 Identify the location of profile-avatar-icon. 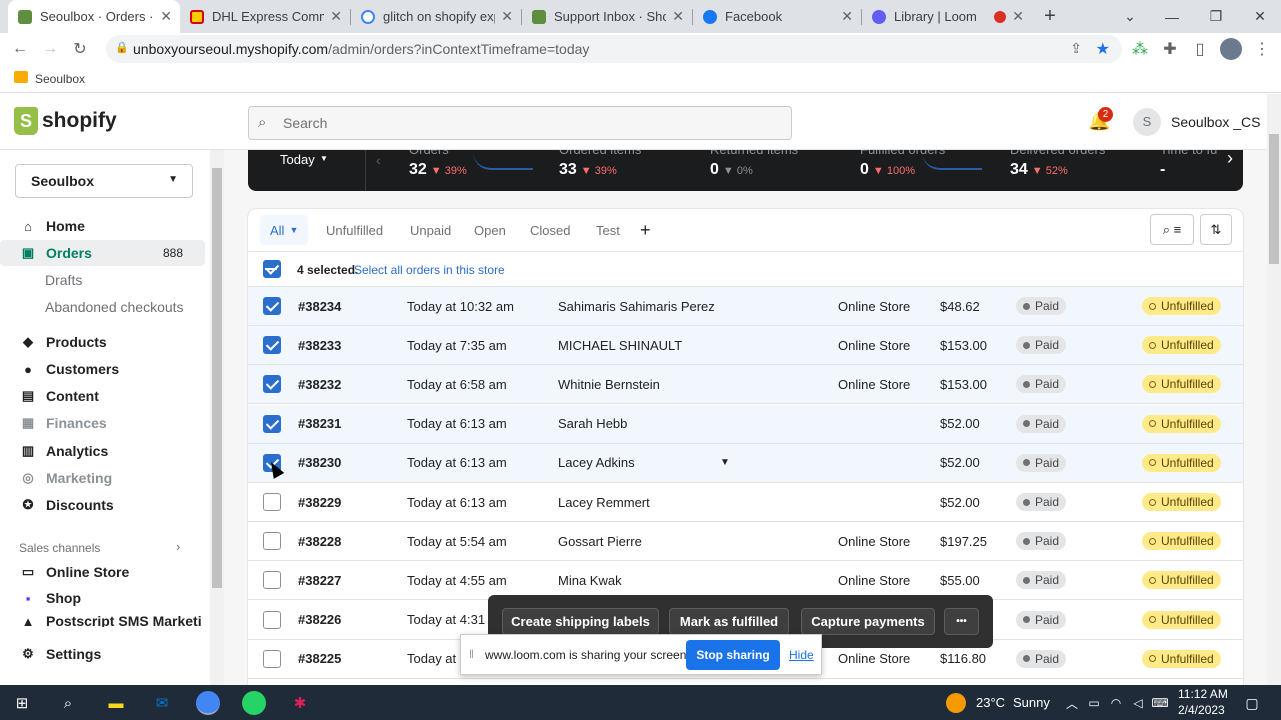
(1231, 49).